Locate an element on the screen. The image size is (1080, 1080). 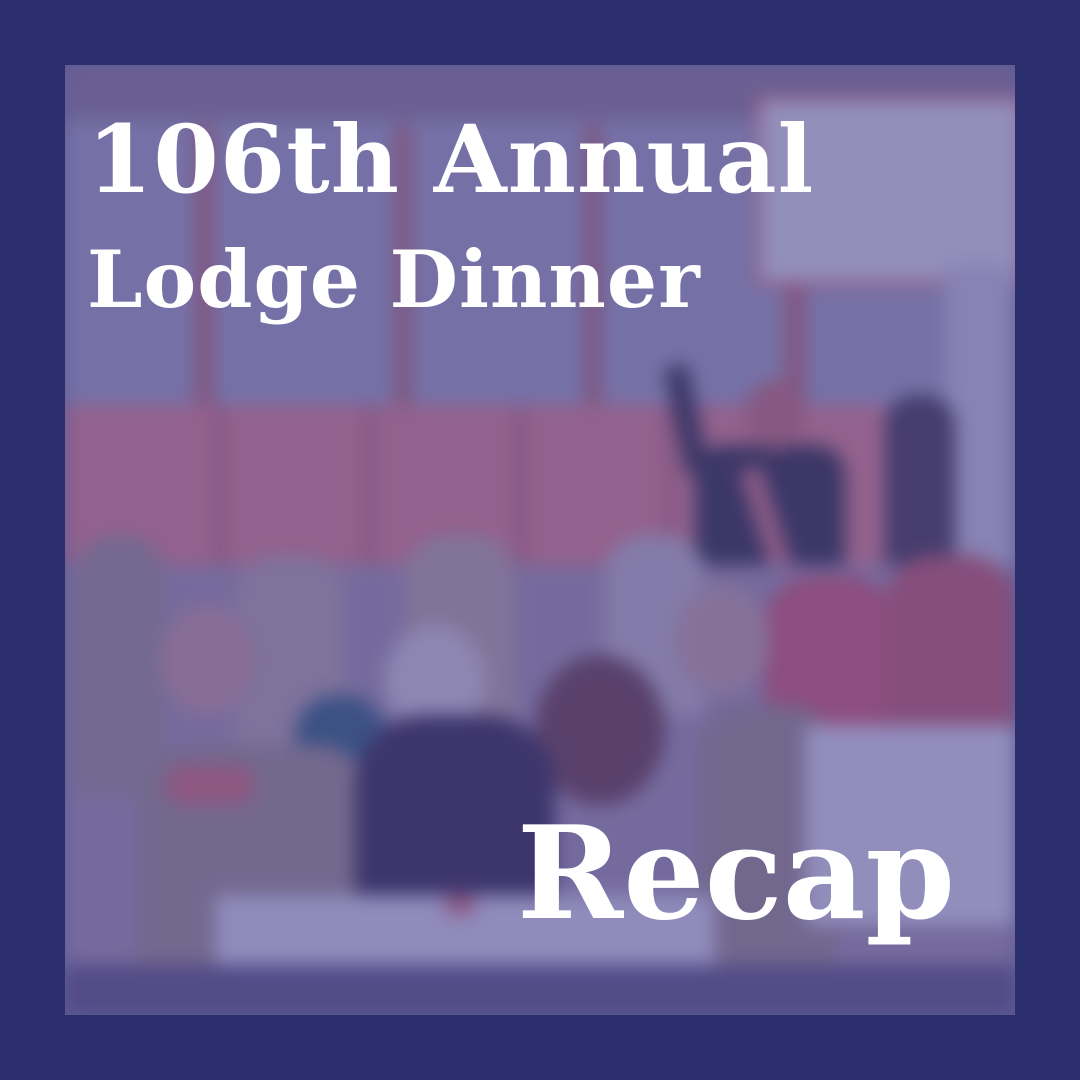
title-line-2: Lodge Dinner is located at coordinates (394, 279).